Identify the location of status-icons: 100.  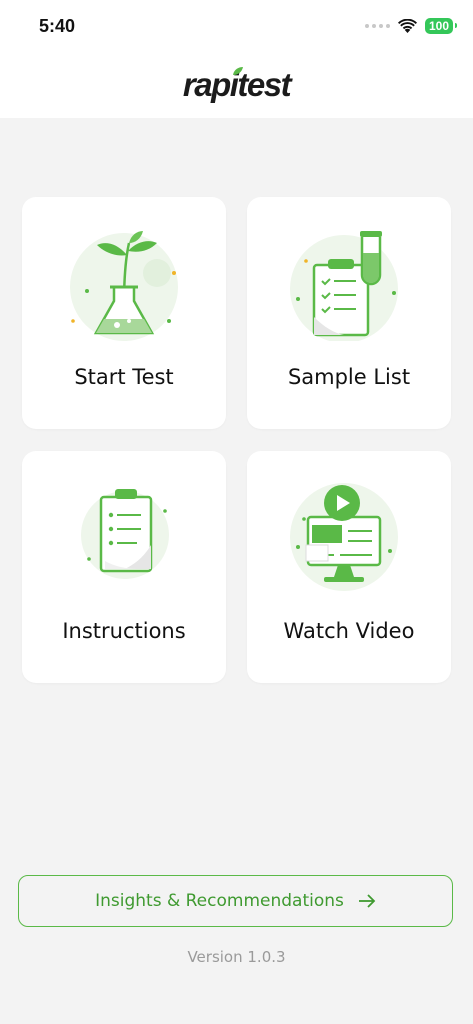
(411, 26).